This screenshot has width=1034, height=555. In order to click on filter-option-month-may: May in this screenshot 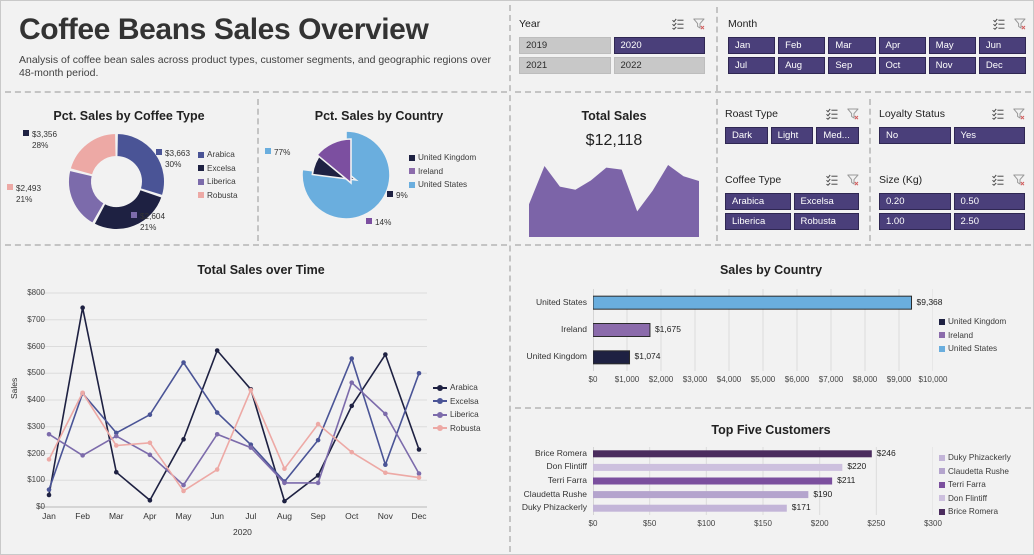, I will do `click(952, 45)`.